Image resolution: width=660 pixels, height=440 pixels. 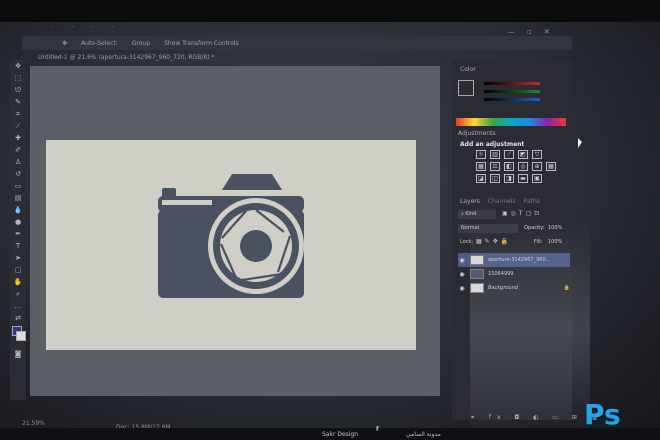 I want to click on invert-icon: ◪, so click(x=481, y=178).